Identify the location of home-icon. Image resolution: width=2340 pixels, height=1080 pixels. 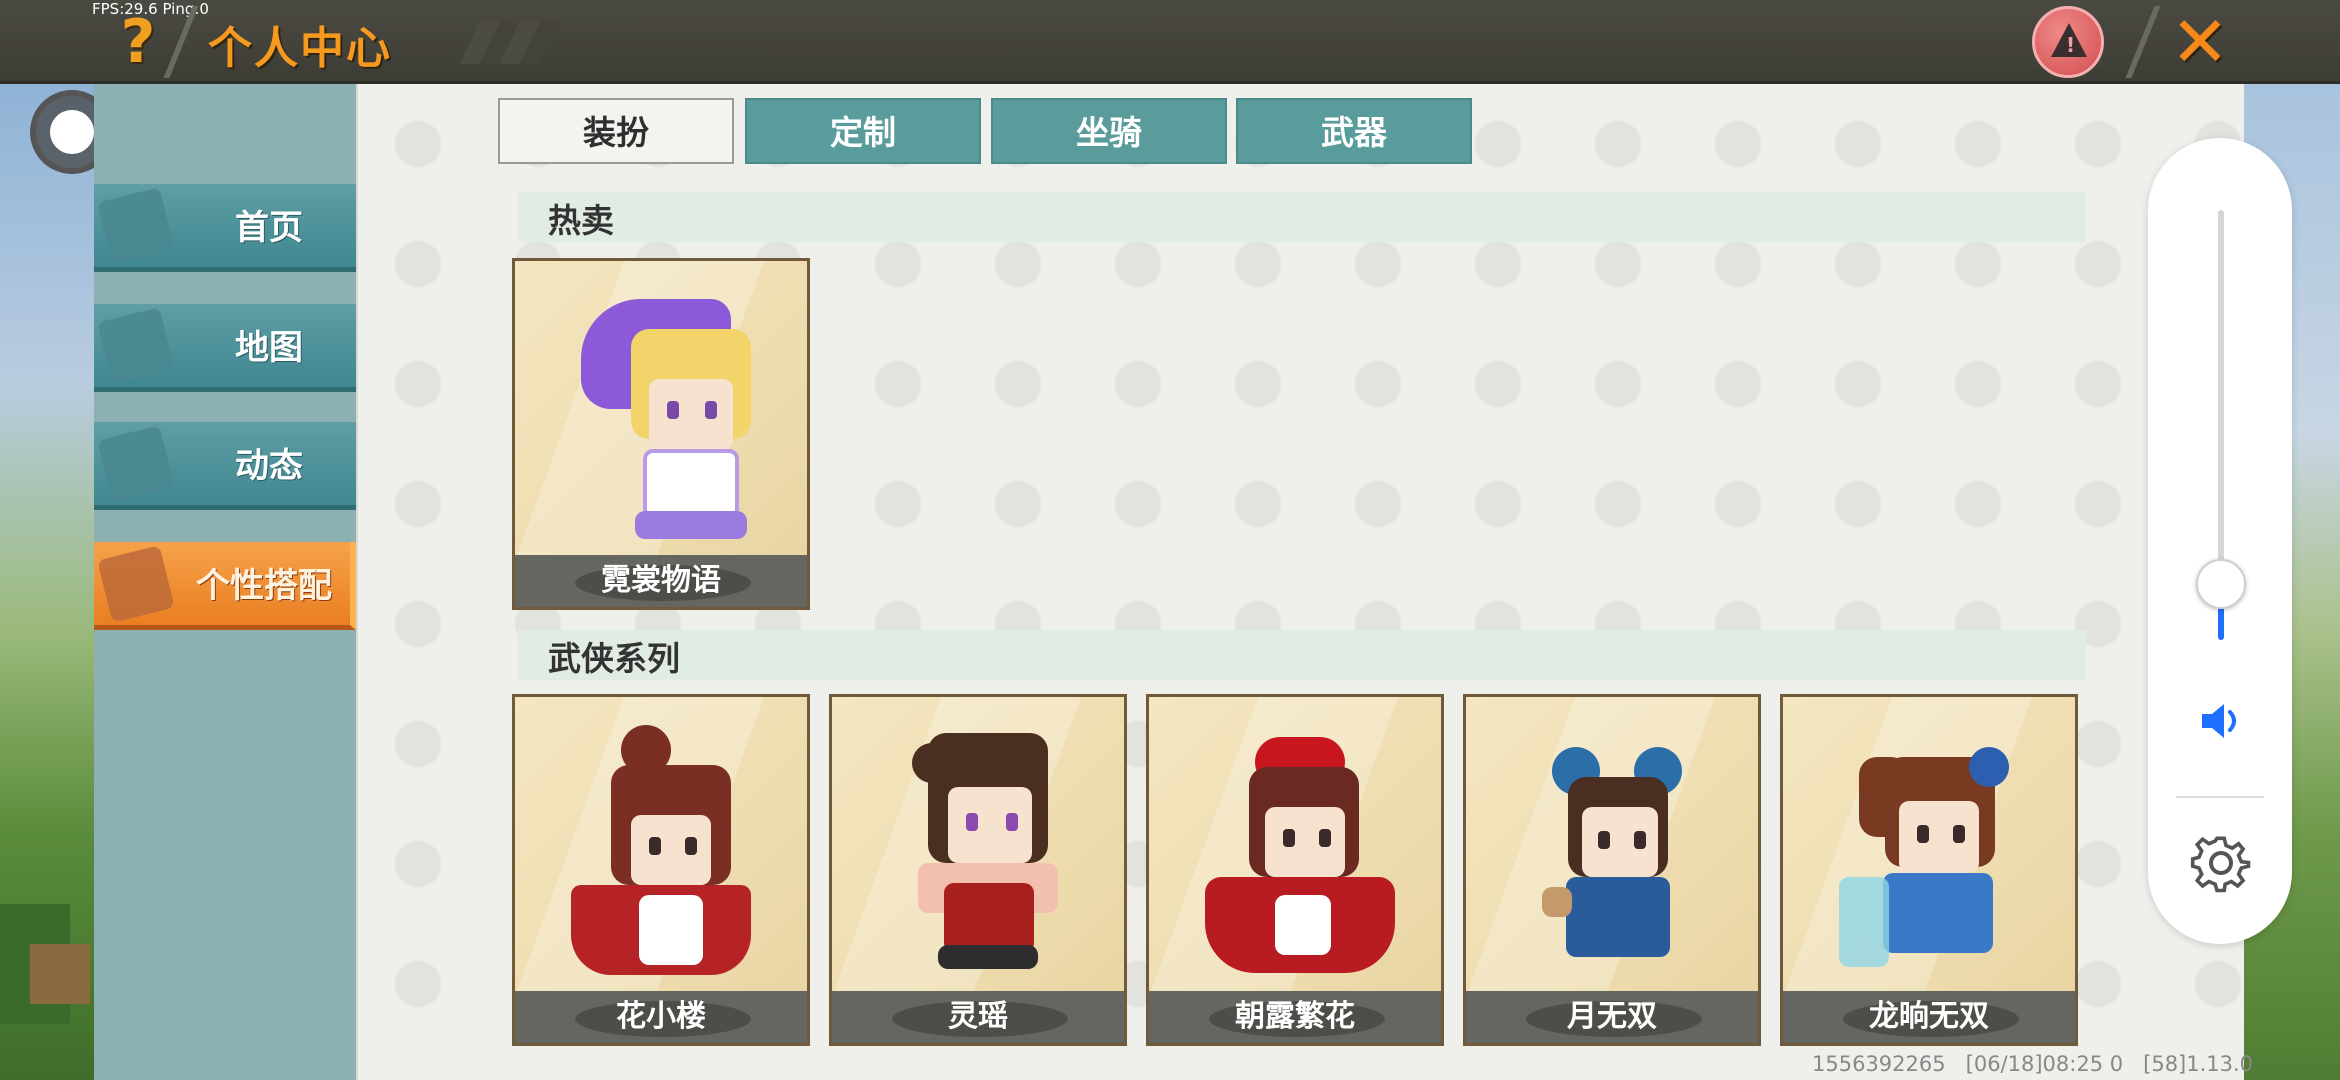
(136, 226).